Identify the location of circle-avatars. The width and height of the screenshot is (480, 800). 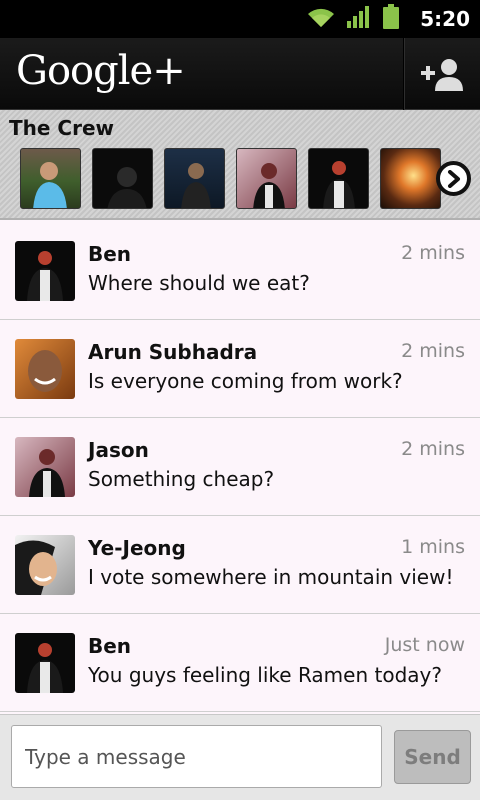
(230, 178).